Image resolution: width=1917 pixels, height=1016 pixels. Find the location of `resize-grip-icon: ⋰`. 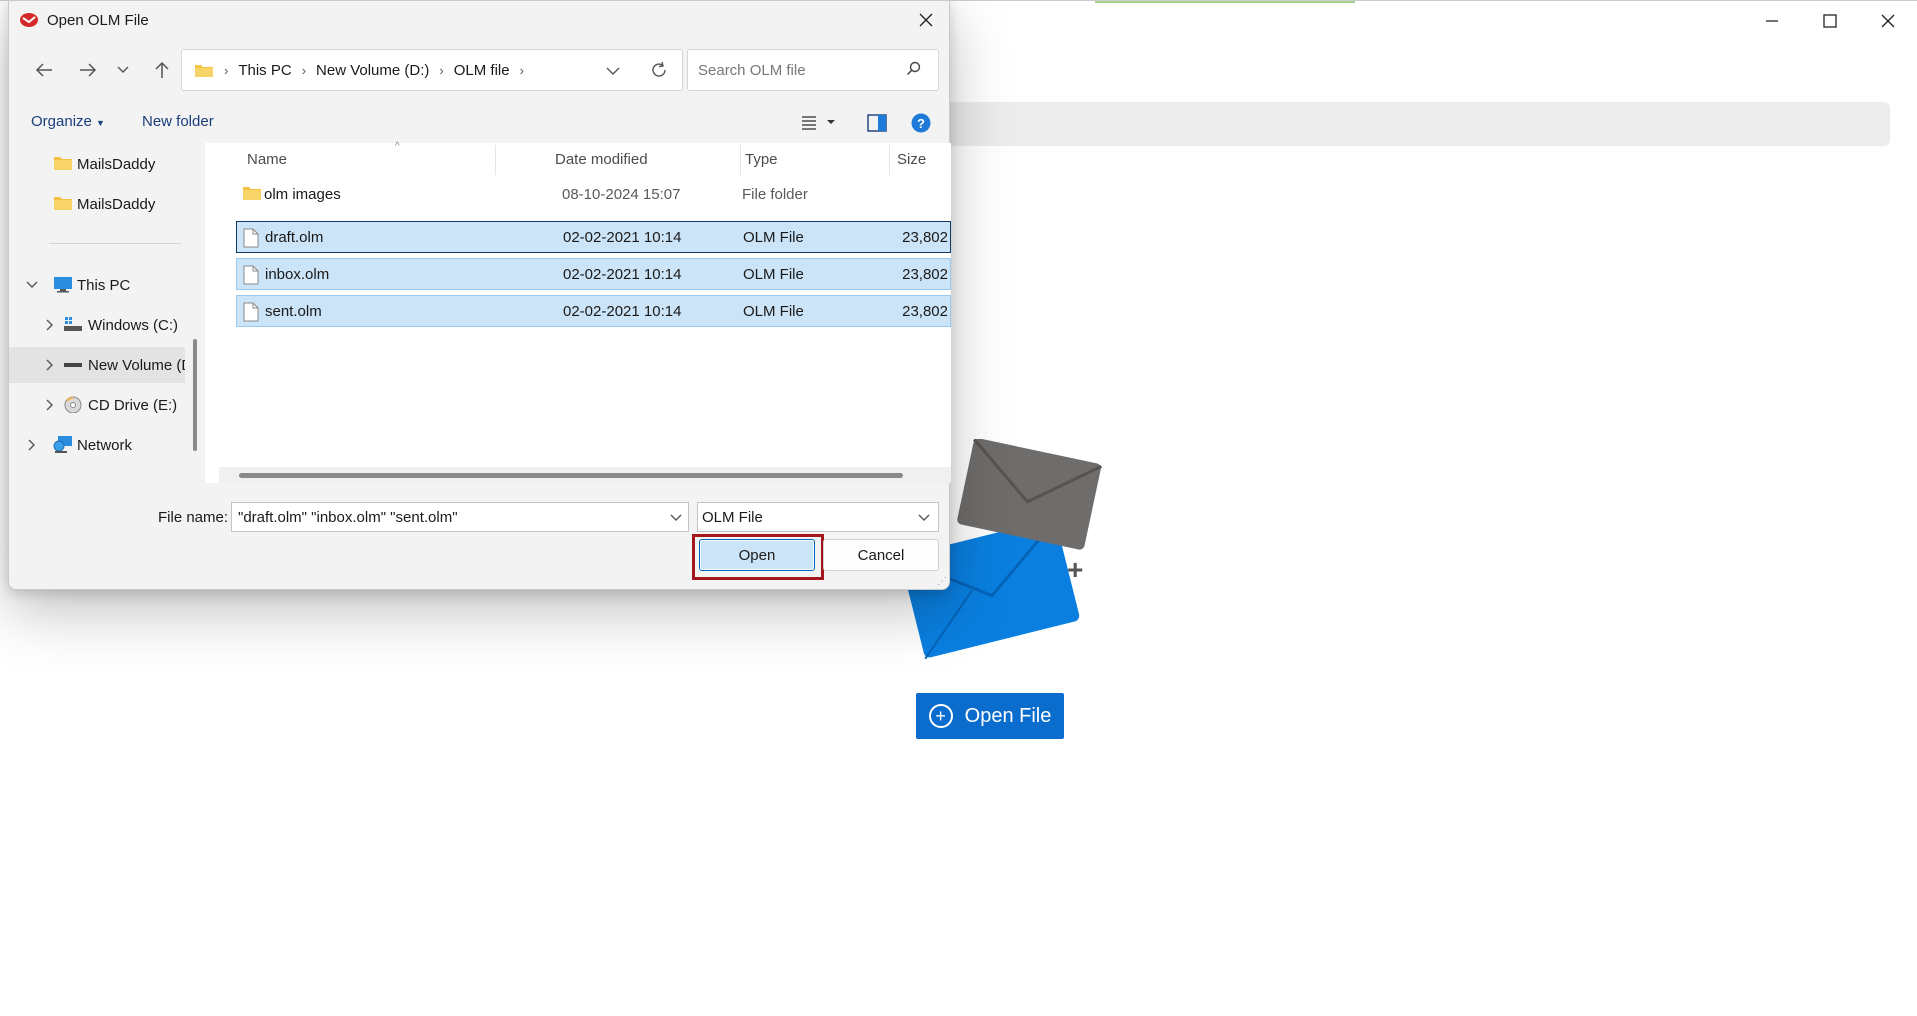

resize-grip-icon: ⋰ is located at coordinates (942, 581).